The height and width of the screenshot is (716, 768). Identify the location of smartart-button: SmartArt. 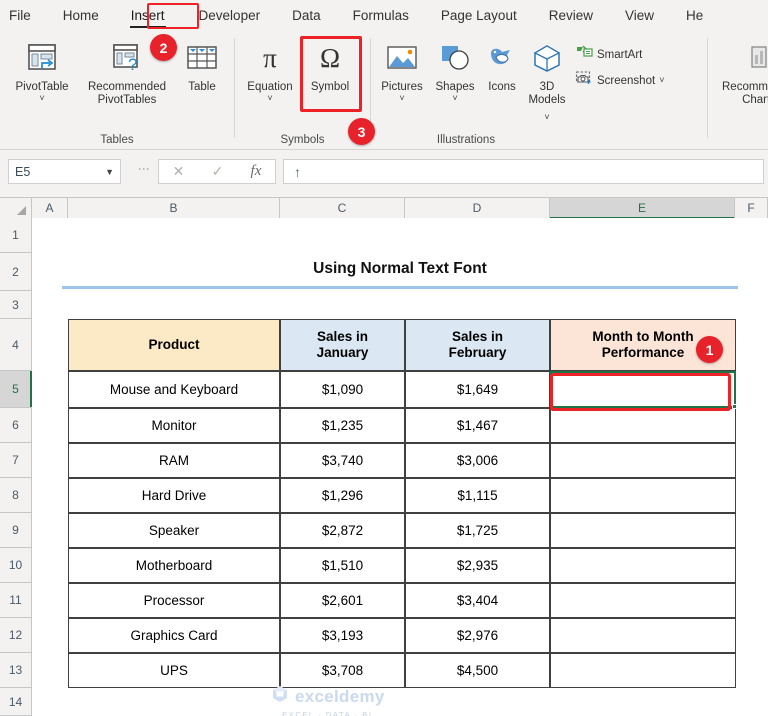
(608, 54).